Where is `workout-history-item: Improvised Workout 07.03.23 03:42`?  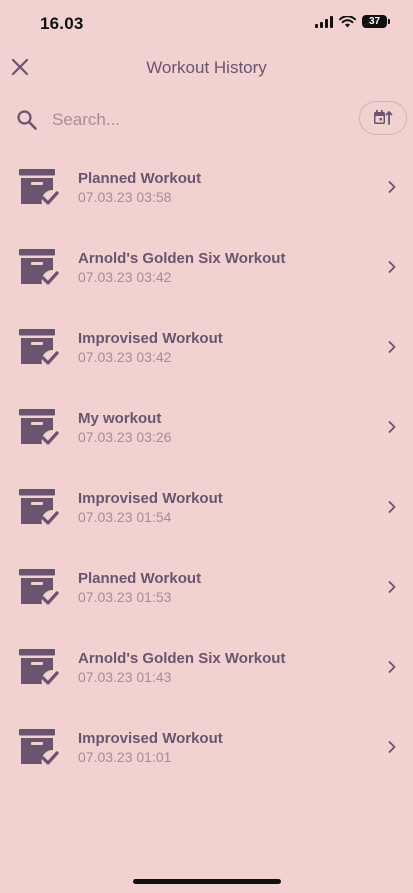 workout-history-item: Improvised Workout 07.03.23 03:42 is located at coordinates (206, 347).